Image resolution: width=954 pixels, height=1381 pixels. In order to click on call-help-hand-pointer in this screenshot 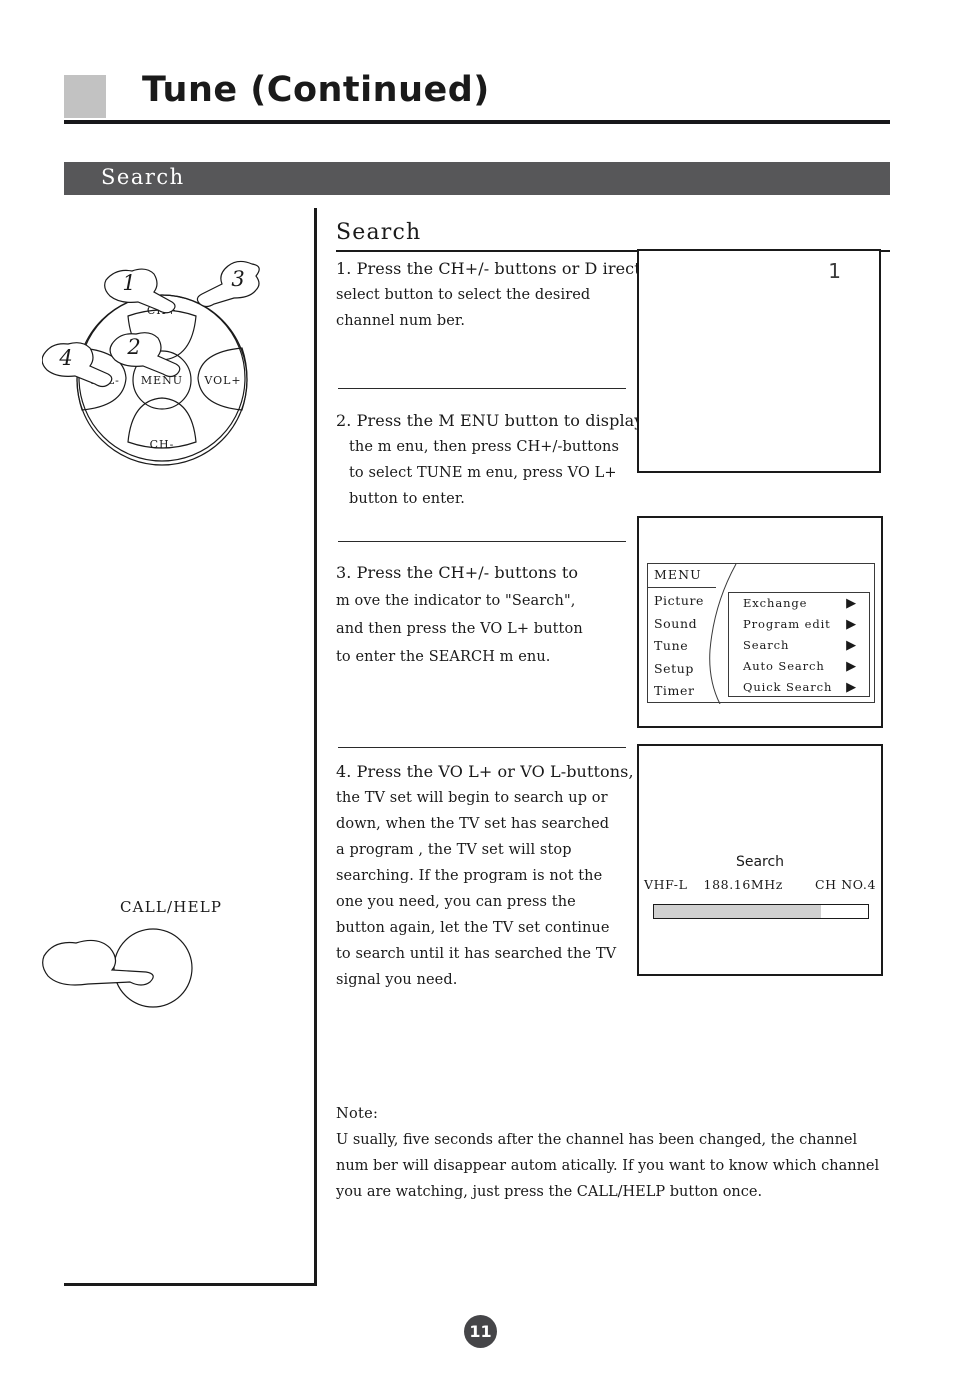, I will do `click(98, 962)`.